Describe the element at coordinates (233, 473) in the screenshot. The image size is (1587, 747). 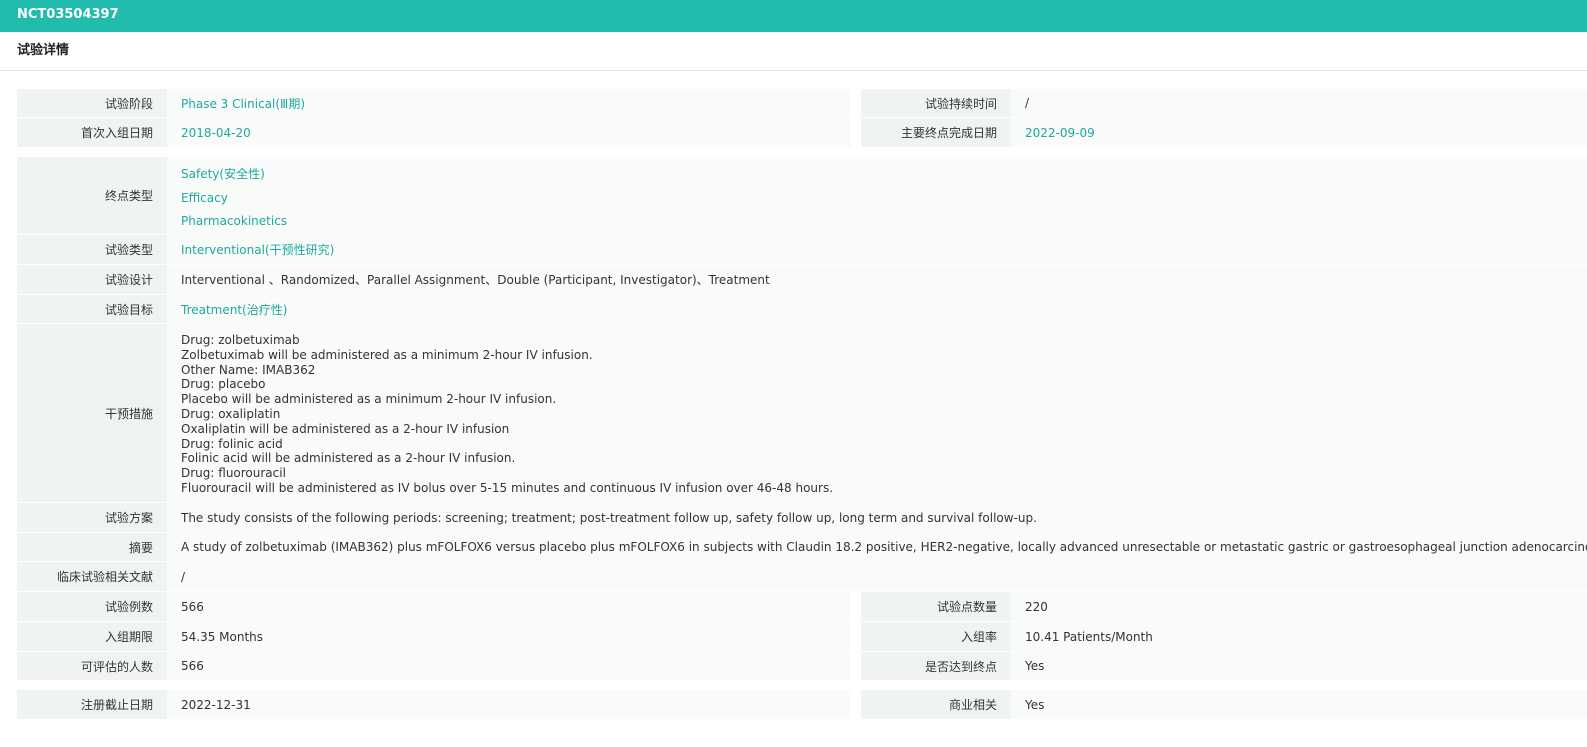
I see `intervention-line: Drug: fluorouracil` at that location.